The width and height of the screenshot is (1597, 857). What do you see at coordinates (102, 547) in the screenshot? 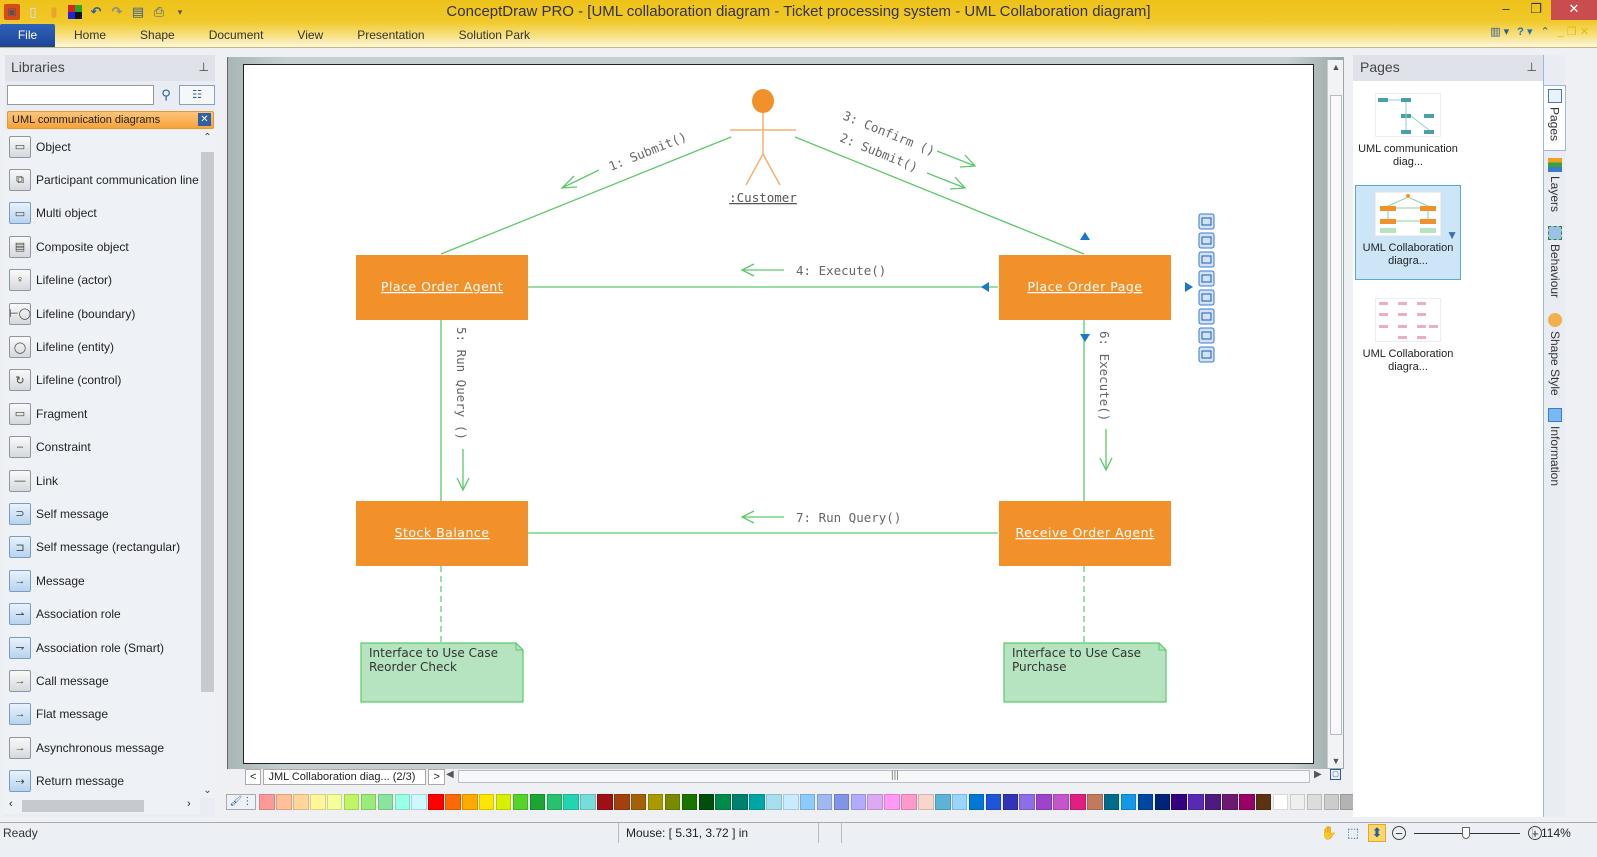
I see `library-item: ⊐ Self message (rectangular)` at bounding box center [102, 547].